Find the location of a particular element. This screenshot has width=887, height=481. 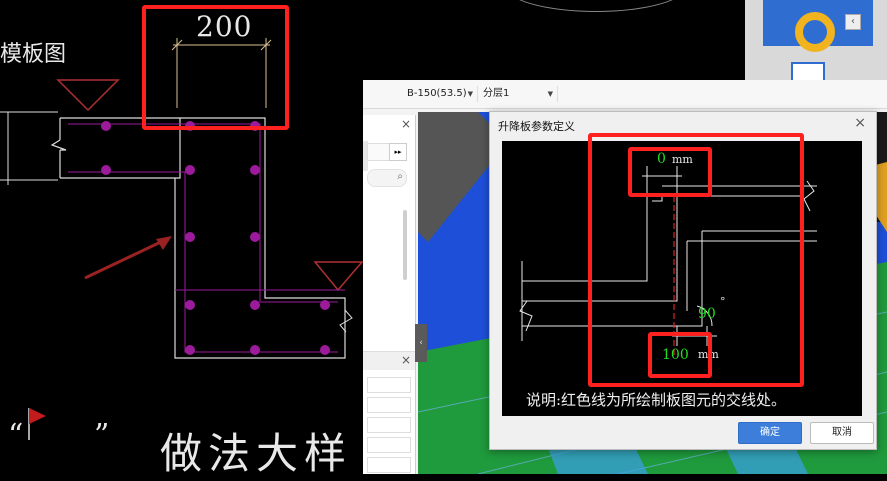

window-icon is located at coordinates (808, 72).